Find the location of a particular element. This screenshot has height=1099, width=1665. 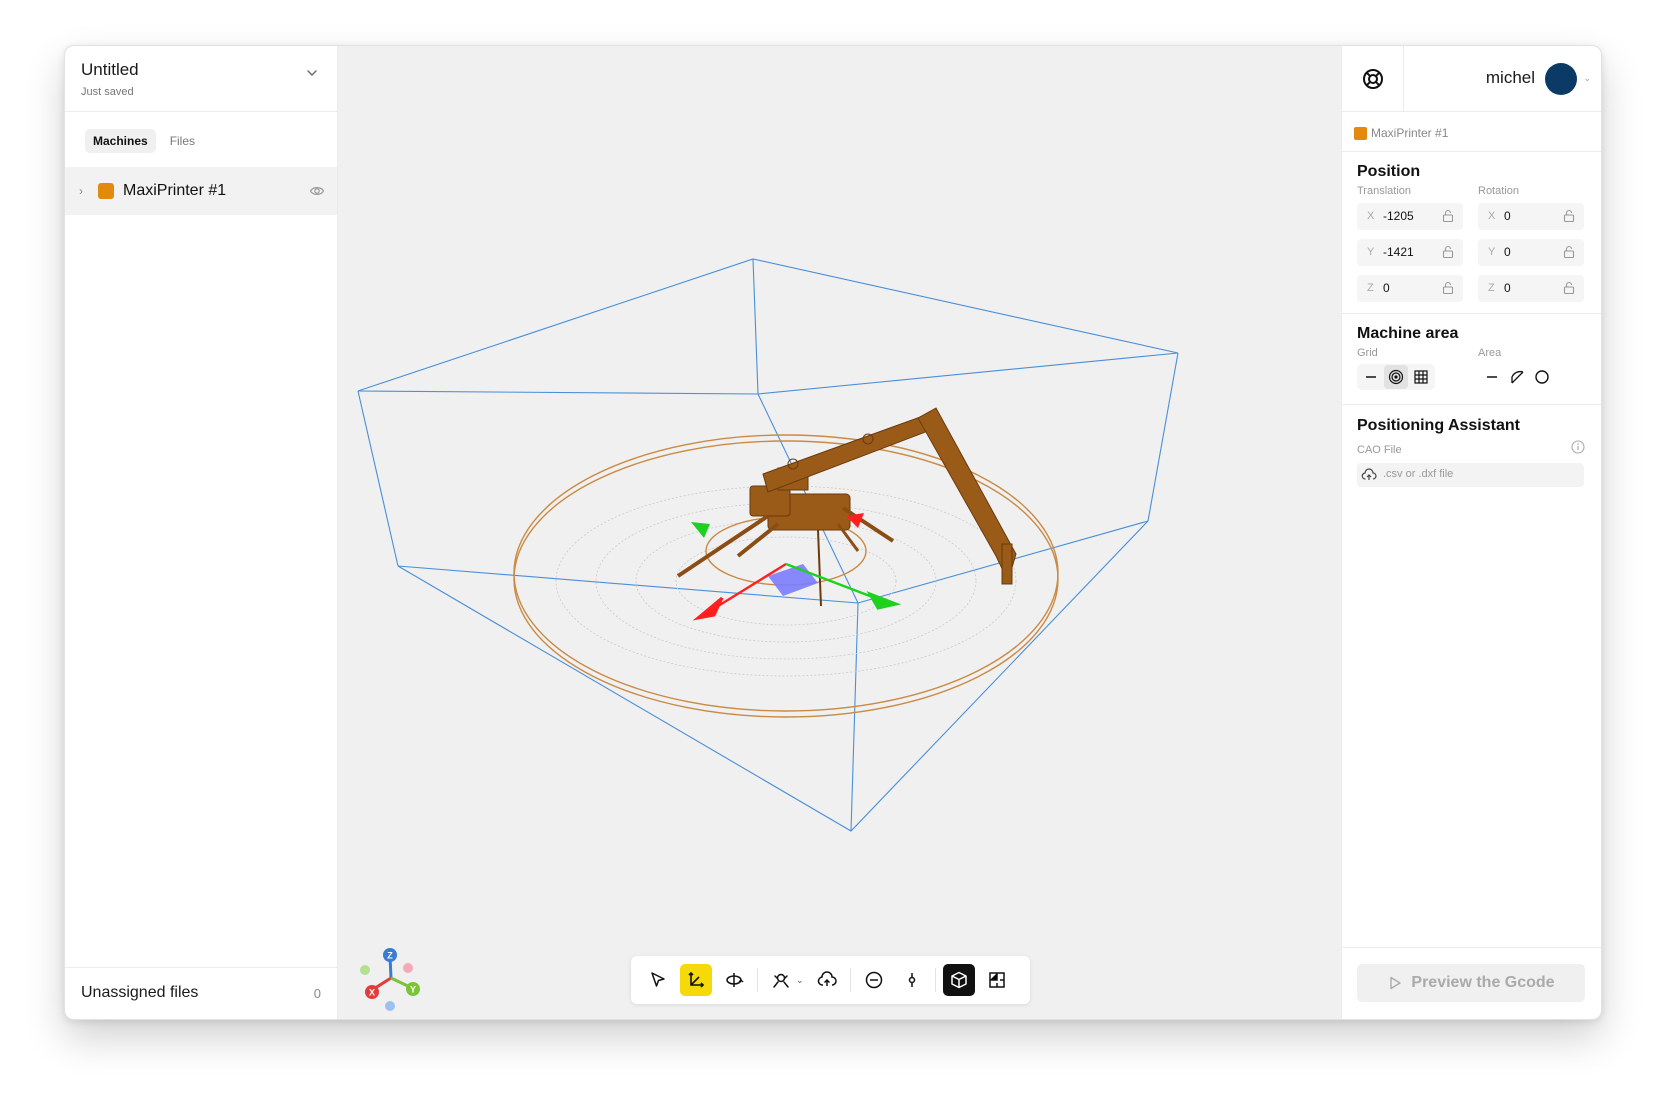

rotation-x-field: X 0 is located at coordinates (1531, 216).